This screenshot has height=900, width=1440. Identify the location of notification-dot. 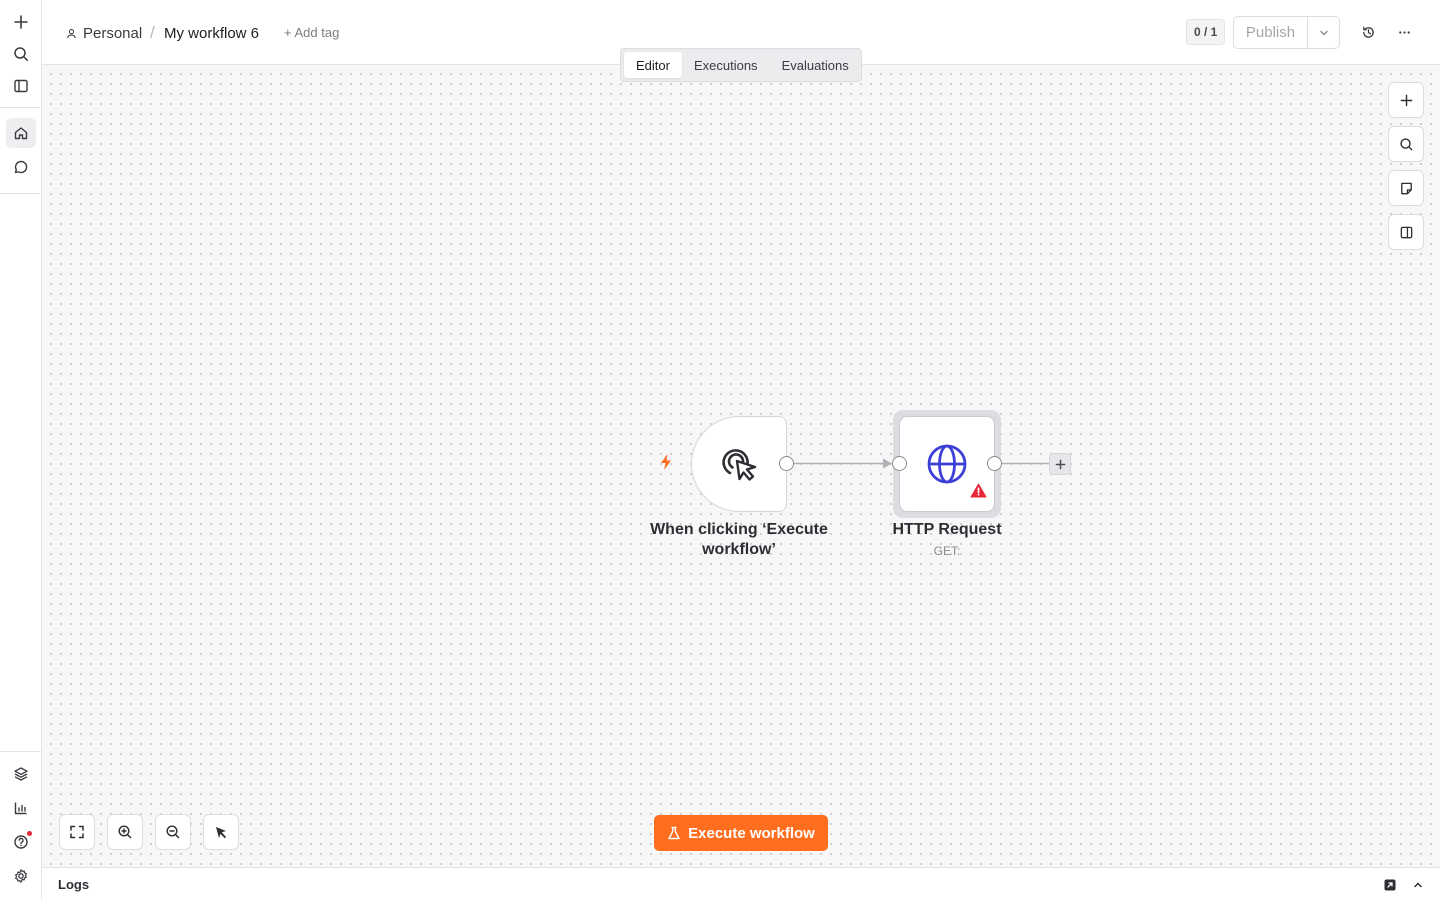
(29, 833).